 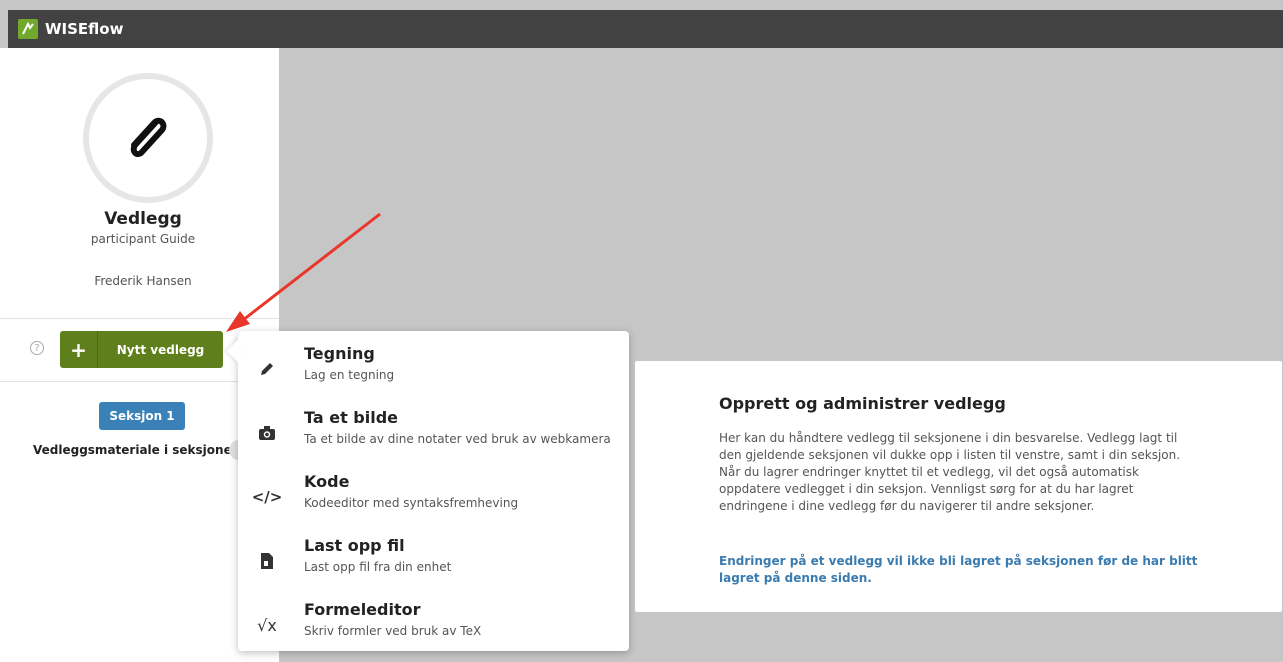 What do you see at coordinates (267, 561) in the screenshot?
I see `file-upload-icon` at bounding box center [267, 561].